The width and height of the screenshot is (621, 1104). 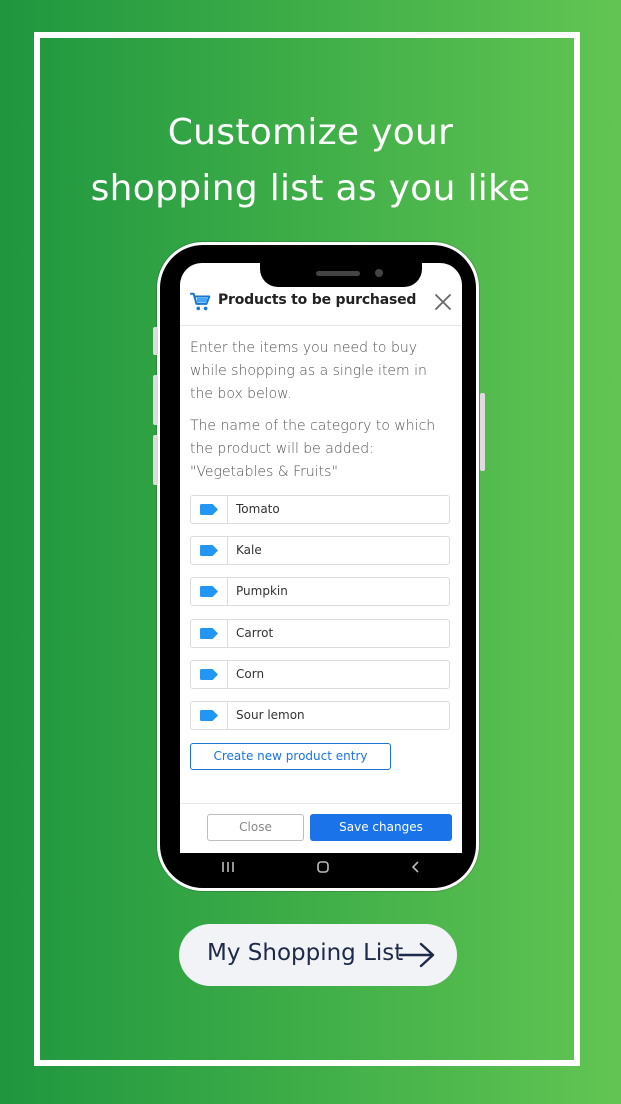 What do you see at coordinates (381, 827) in the screenshot?
I see `save-changes-button: Save changes` at bounding box center [381, 827].